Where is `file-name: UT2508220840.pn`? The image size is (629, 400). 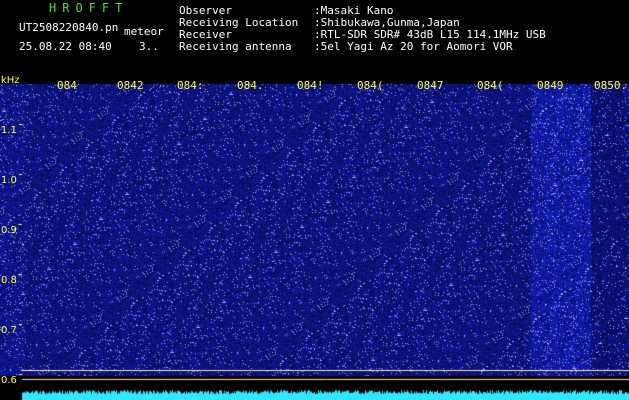 file-name: UT2508220840.pn is located at coordinates (69, 27).